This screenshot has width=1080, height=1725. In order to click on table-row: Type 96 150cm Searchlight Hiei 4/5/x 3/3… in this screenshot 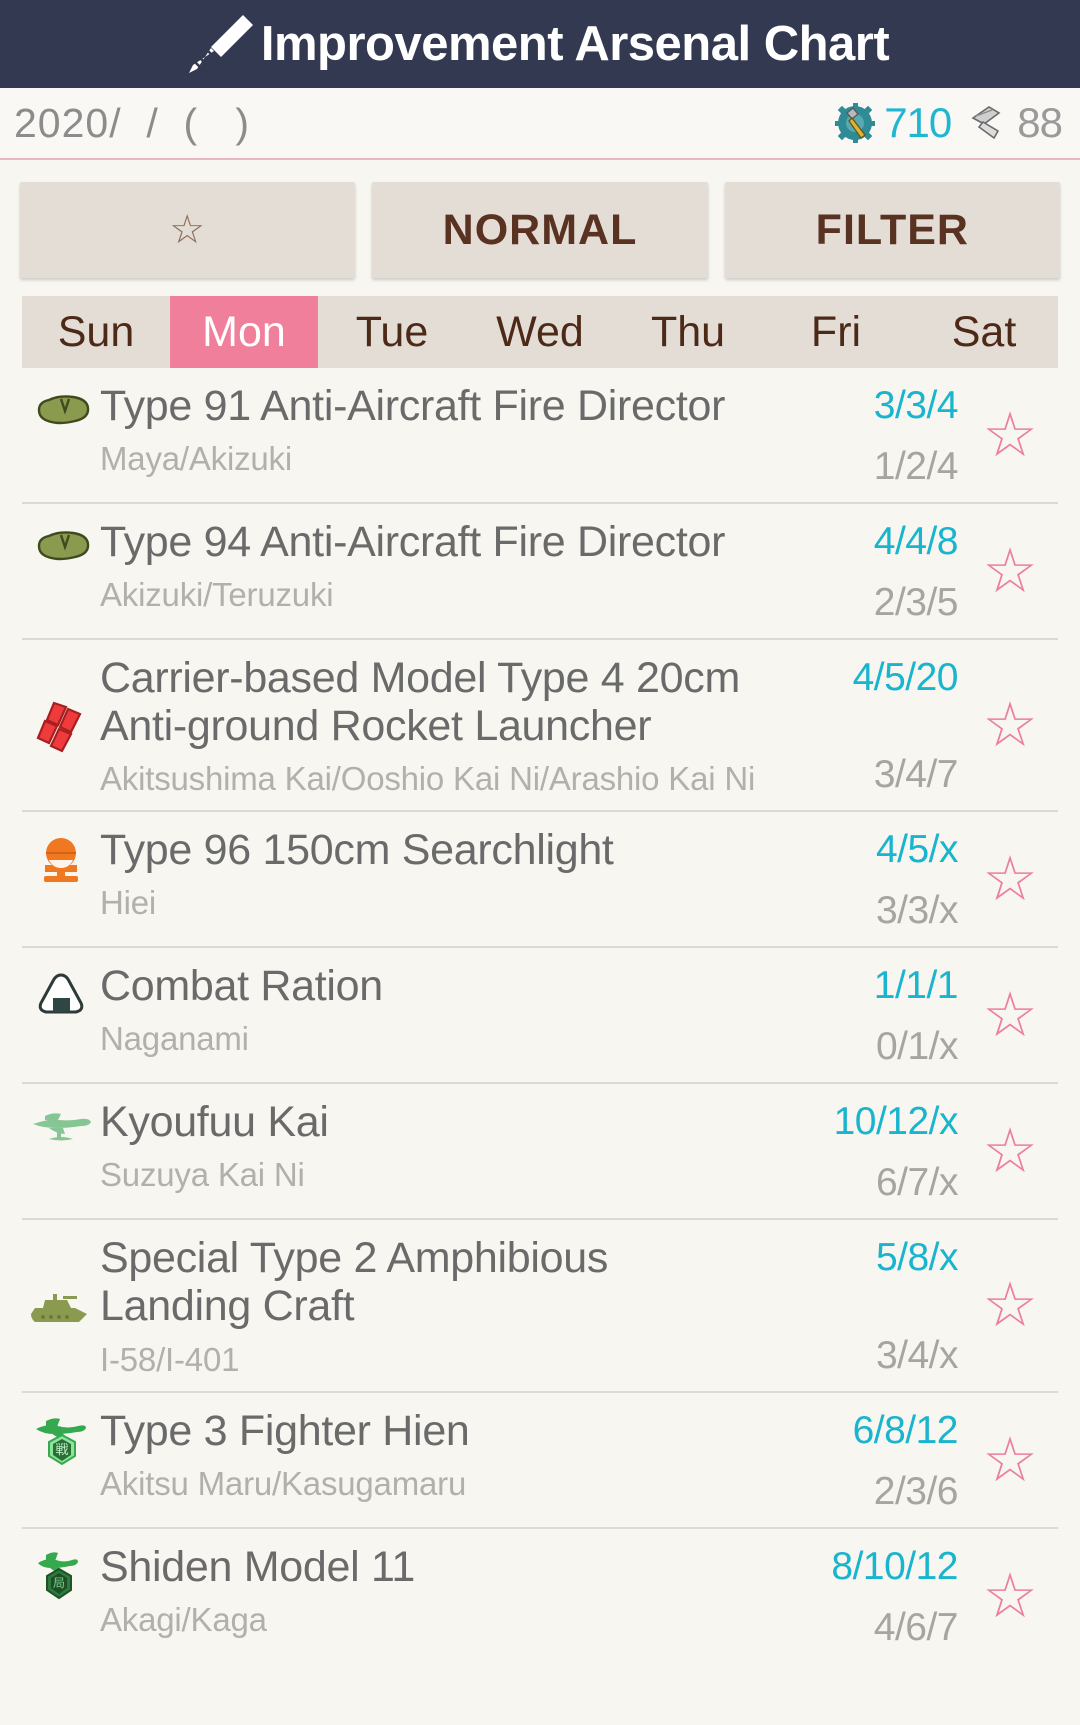, I will do `click(540, 880)`.